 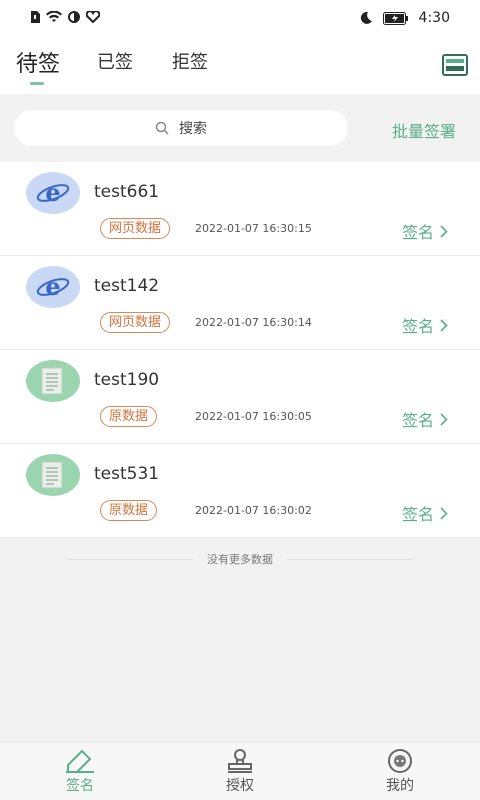 I want to click on search-row: 搜索 批量签署, so click(x=240, y=128).